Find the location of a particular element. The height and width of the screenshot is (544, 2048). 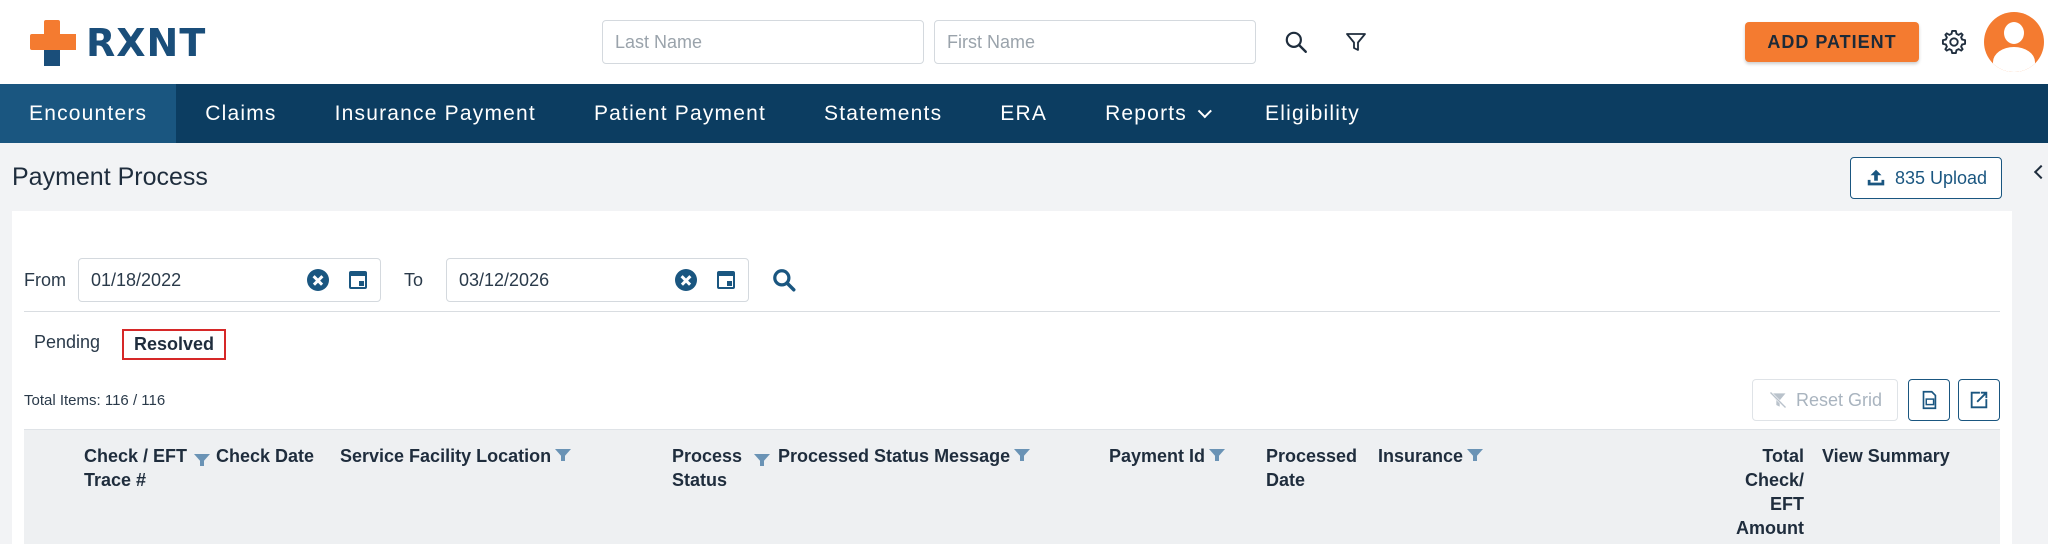

nav-label: Reports is located at coordinates (1146, 113).